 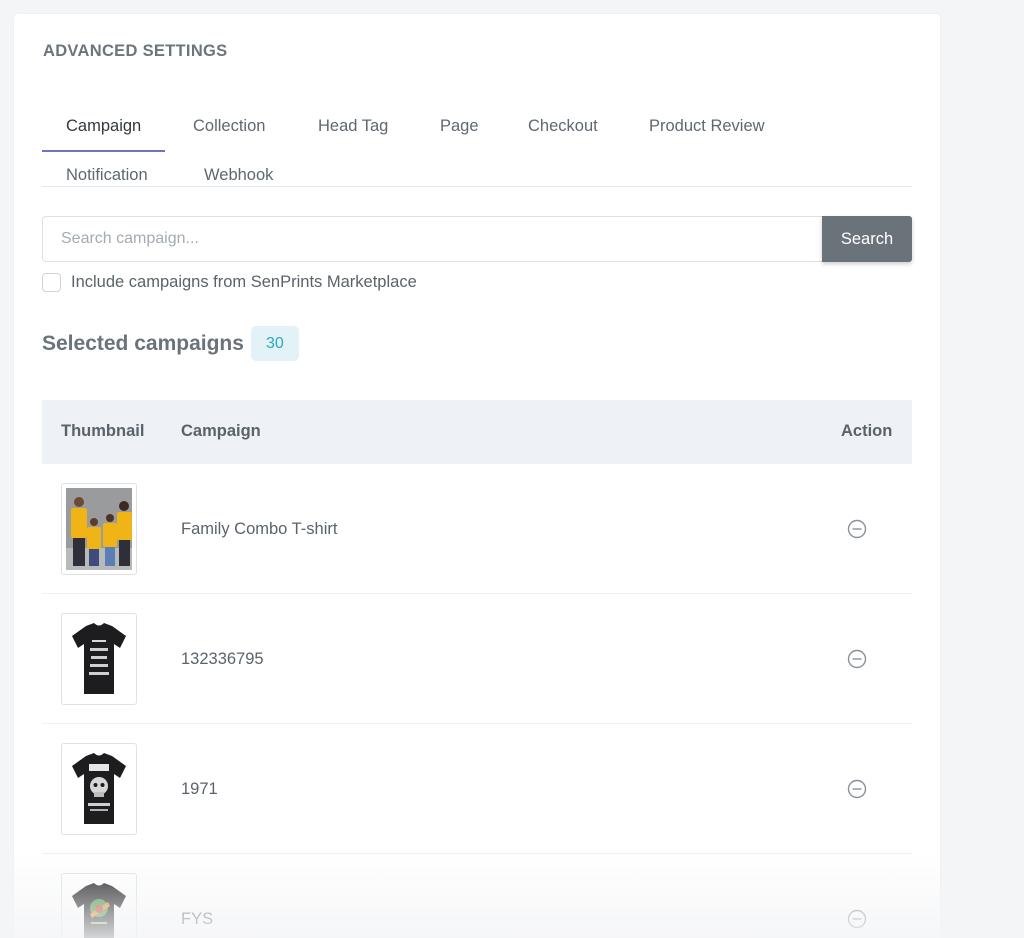 What do you see at coordinates (274, 343) in the screenshot?
I see `count-badge: 30` at bounding box center [274, 343].